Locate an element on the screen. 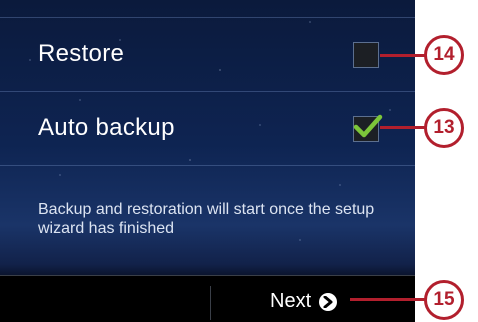 Image resolution: width=478 pixels, height=322 pixels. restore-checkbox is located at coordinates (366, 55).